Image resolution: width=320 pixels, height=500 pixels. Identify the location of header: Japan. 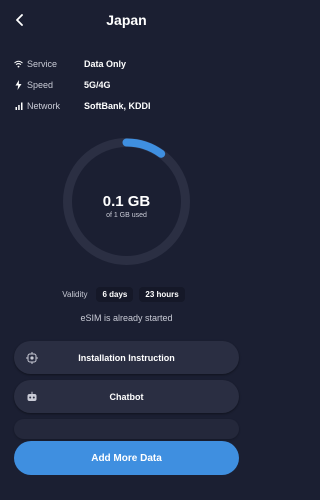
(126, 20).